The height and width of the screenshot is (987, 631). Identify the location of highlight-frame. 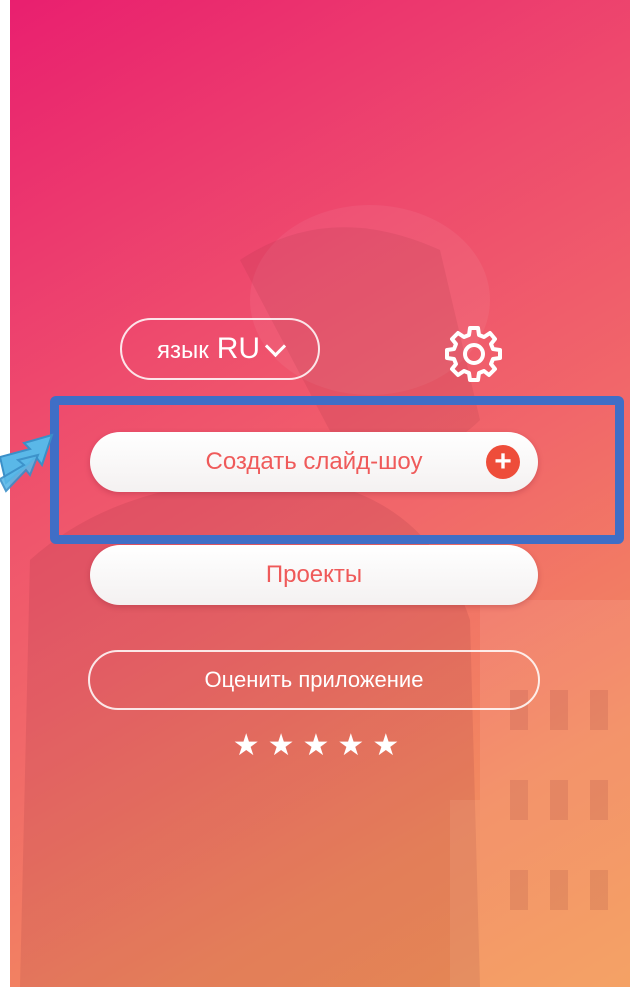
(337, 470).